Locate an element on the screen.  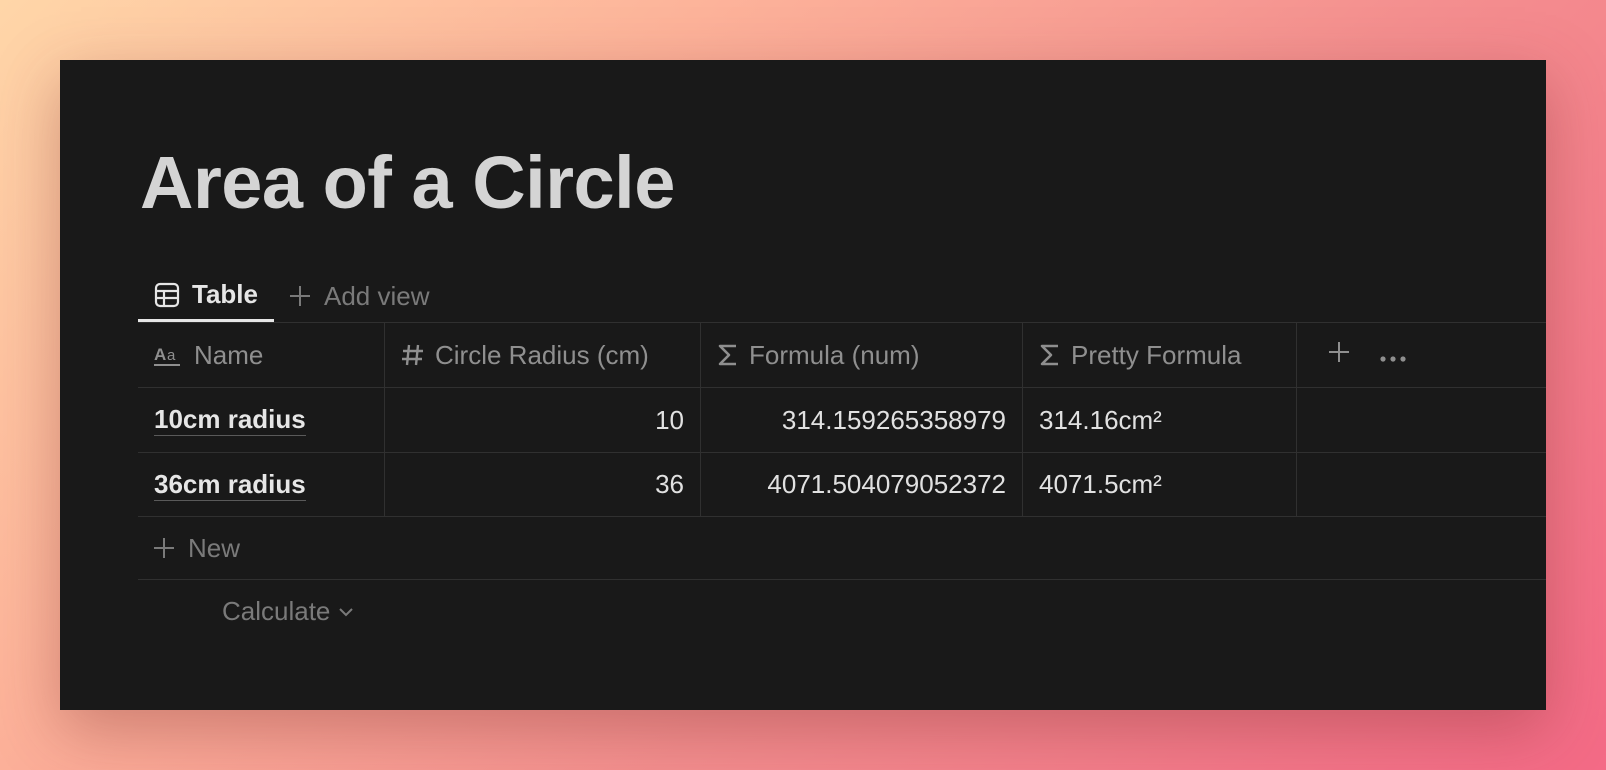
calculate-dropdown: Calculate is located at coordinates (288, 611).